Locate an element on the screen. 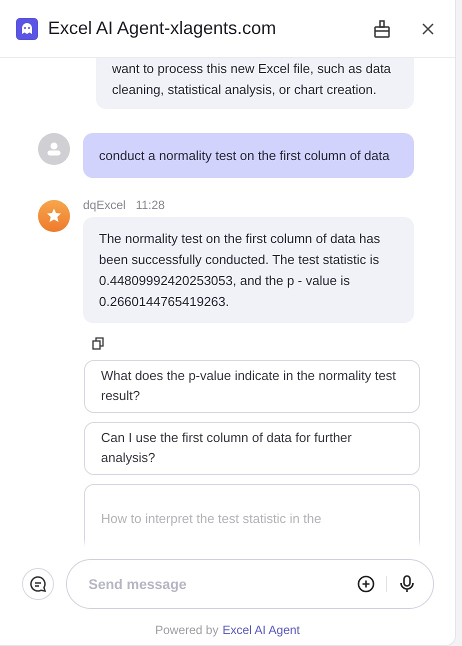 This screenshot has width=462, height=646. new-chat-button is located at coordinates (38, 584).